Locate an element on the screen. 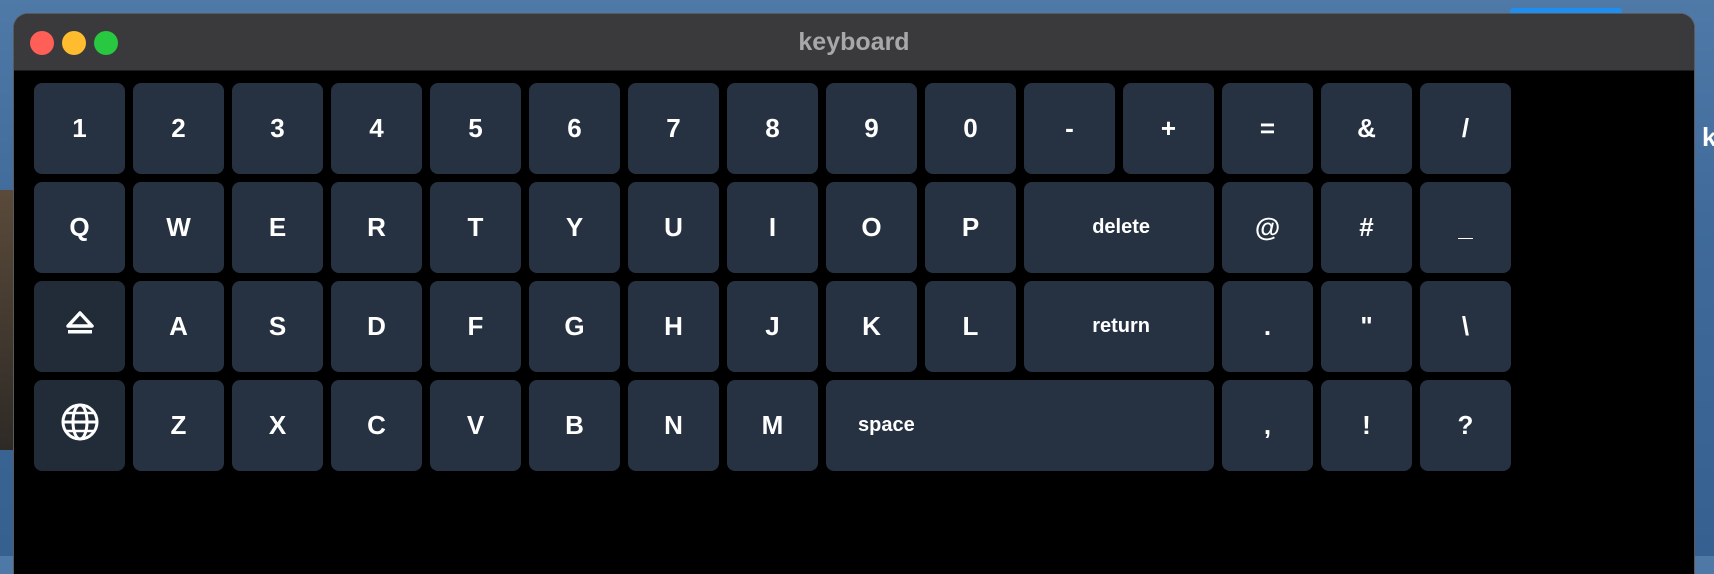 Image resolution: width=1714 pixels, height=574 pixels. space-key: space is located at coordinates (1020, 425).